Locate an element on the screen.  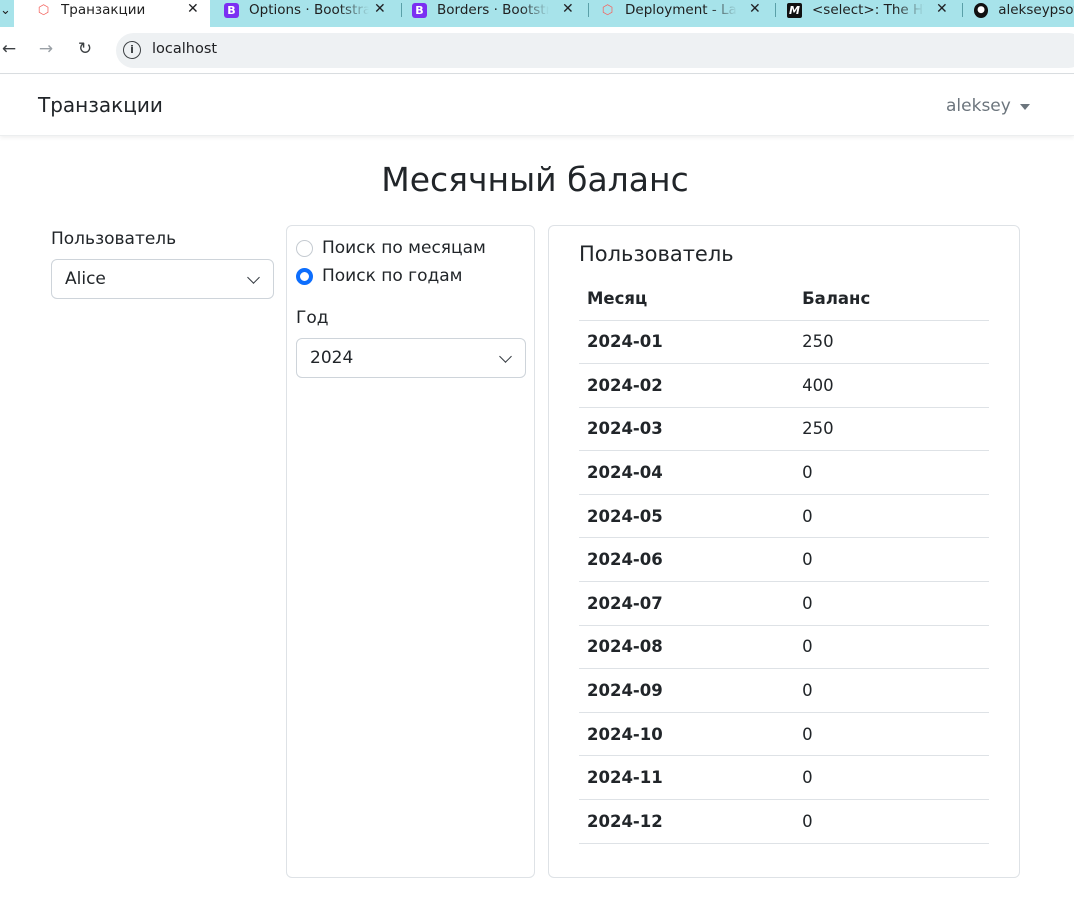
tab-bootstrap-options: B Options · Bootstrap ✕ is located at coordinates (306, 10).